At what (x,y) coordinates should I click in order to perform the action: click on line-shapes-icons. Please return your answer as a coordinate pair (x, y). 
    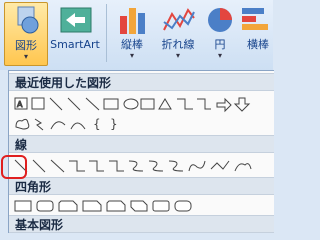
    Looking at the image, I should click on (144, 166).